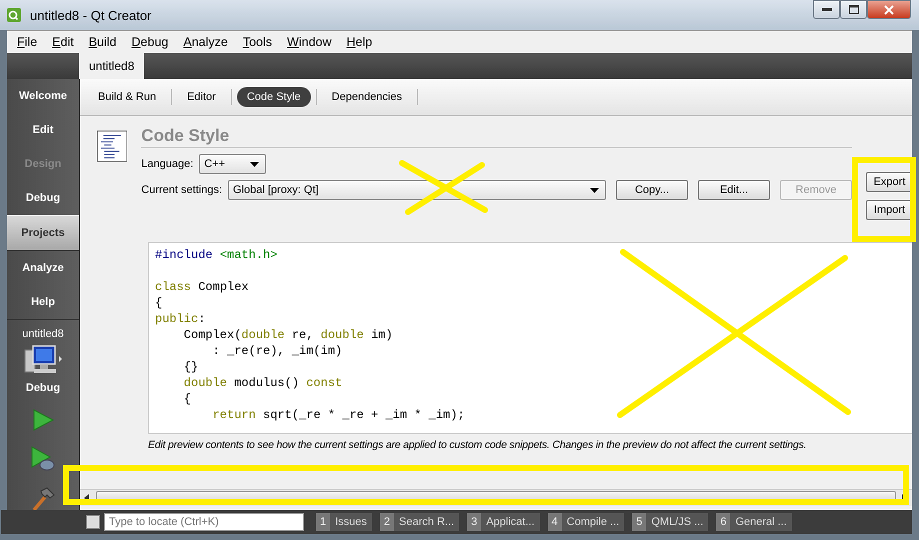 This screenshot has width=919, height=540. I want to click on window-title: untitled8 - Qt Creator, so click(91, 15).